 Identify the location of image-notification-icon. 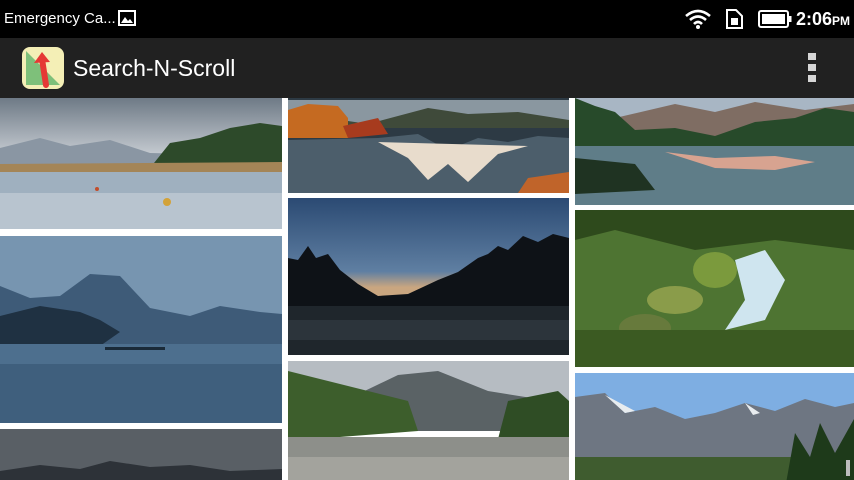
(127, 18).